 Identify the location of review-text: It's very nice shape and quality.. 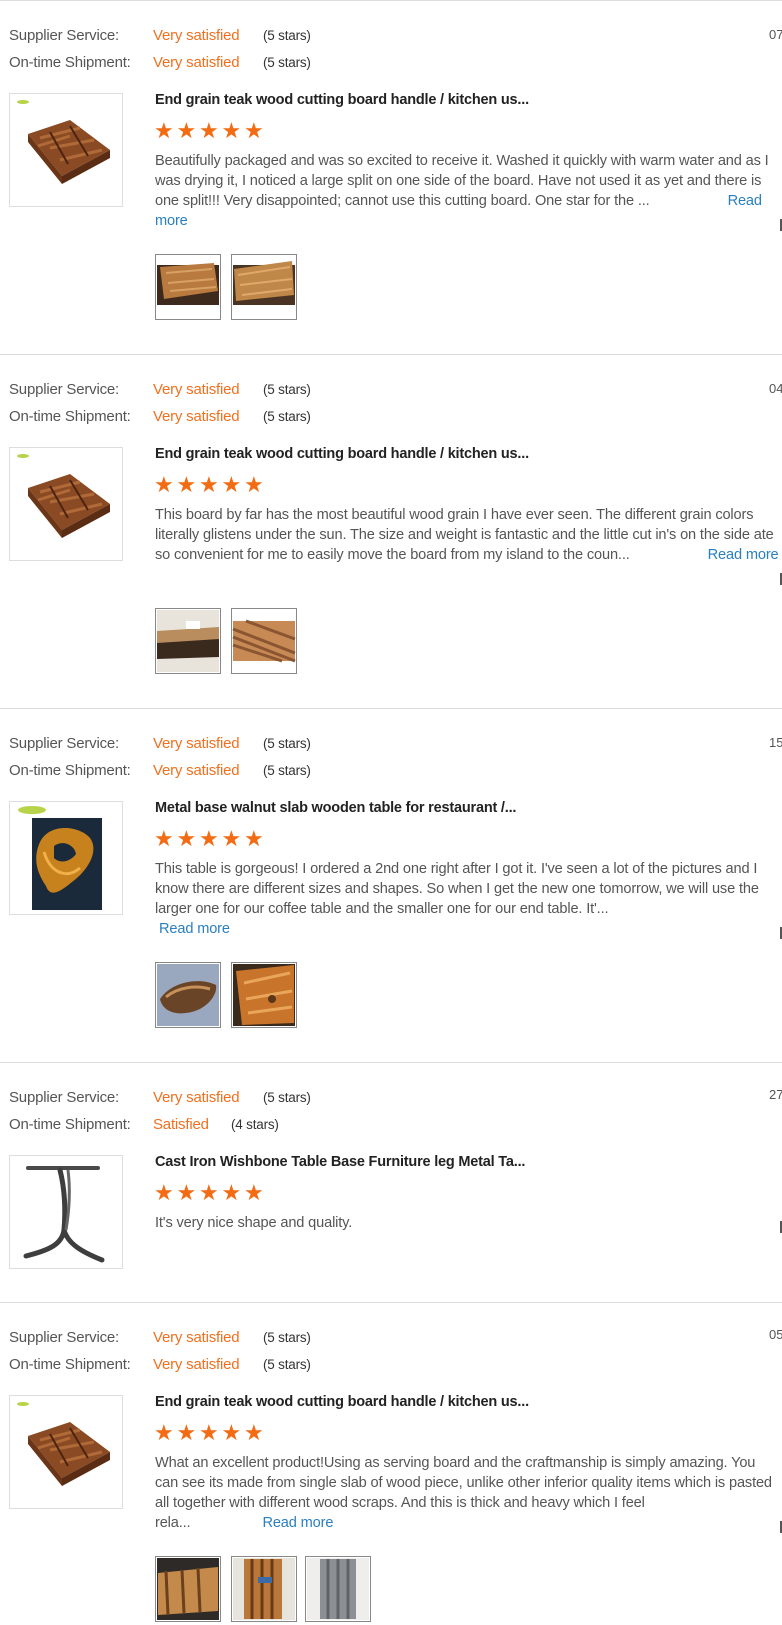
(254, 1223).